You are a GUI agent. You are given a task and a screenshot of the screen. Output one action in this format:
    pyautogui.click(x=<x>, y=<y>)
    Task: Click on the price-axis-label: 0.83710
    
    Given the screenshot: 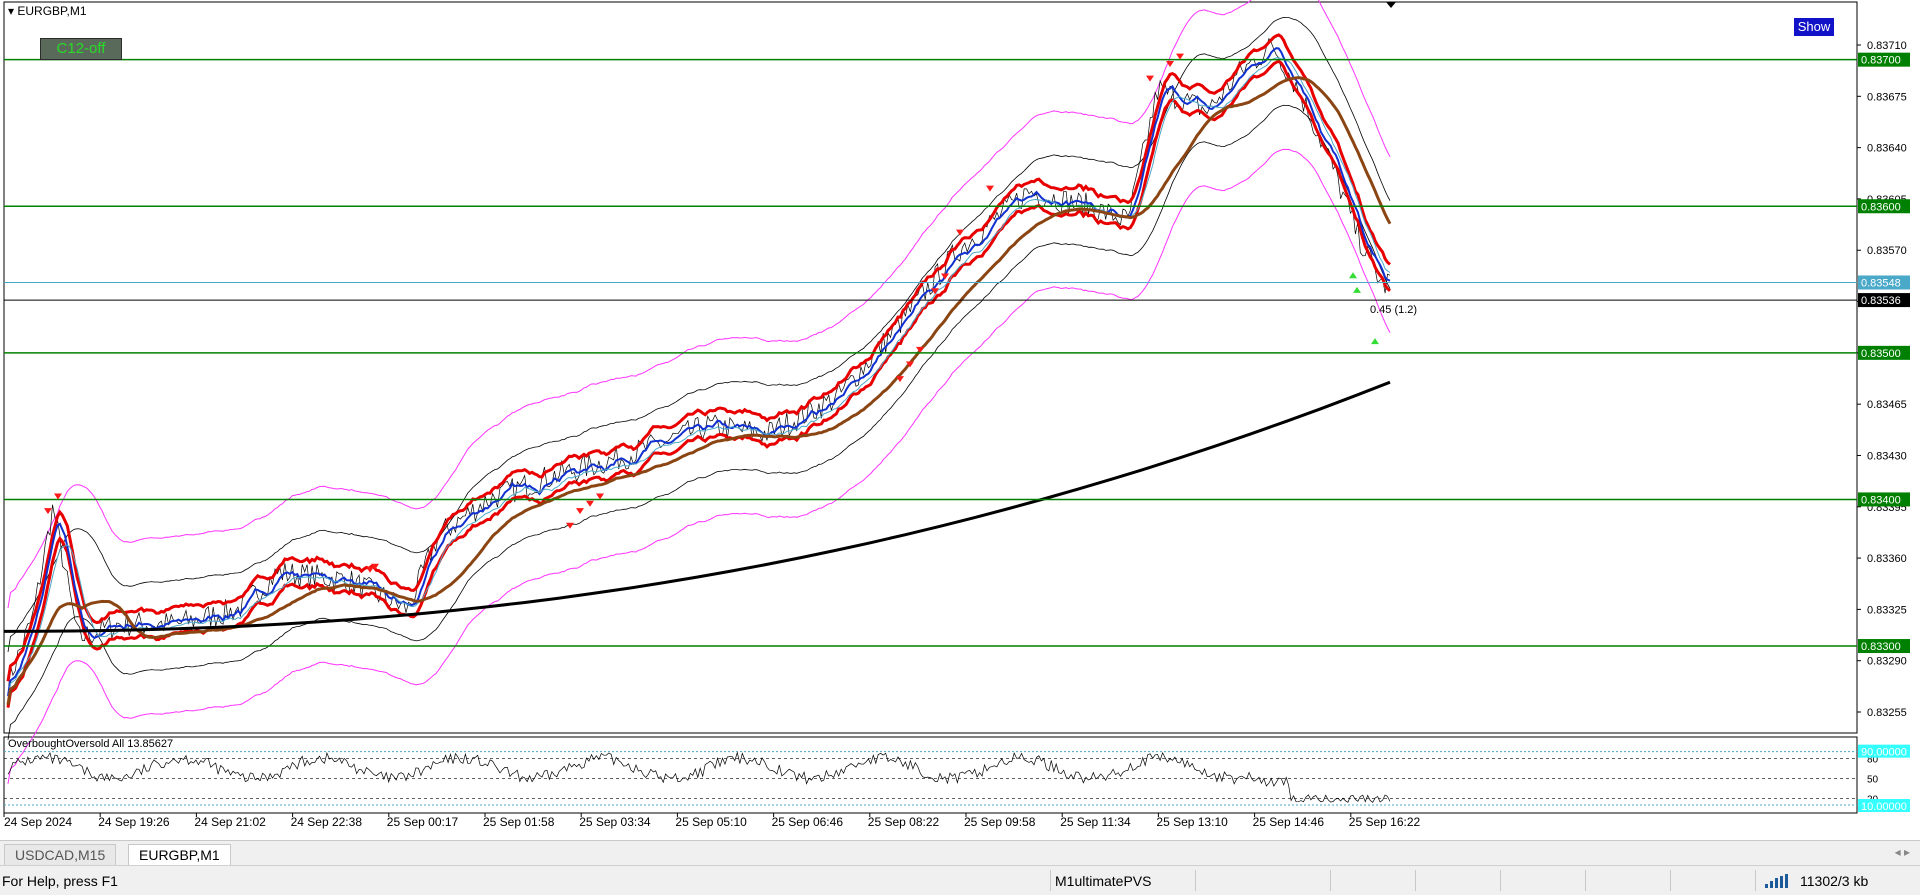 What is the action you would take?
    pyautogui.click(x=1887, y=46)
    